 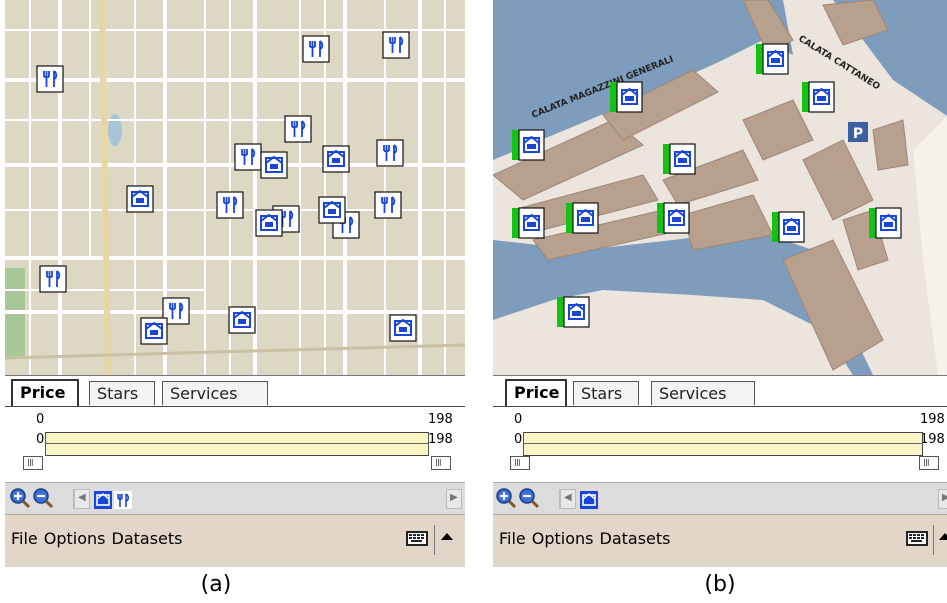 I want to click on caption-b: (b), so click(x=720, y=584).